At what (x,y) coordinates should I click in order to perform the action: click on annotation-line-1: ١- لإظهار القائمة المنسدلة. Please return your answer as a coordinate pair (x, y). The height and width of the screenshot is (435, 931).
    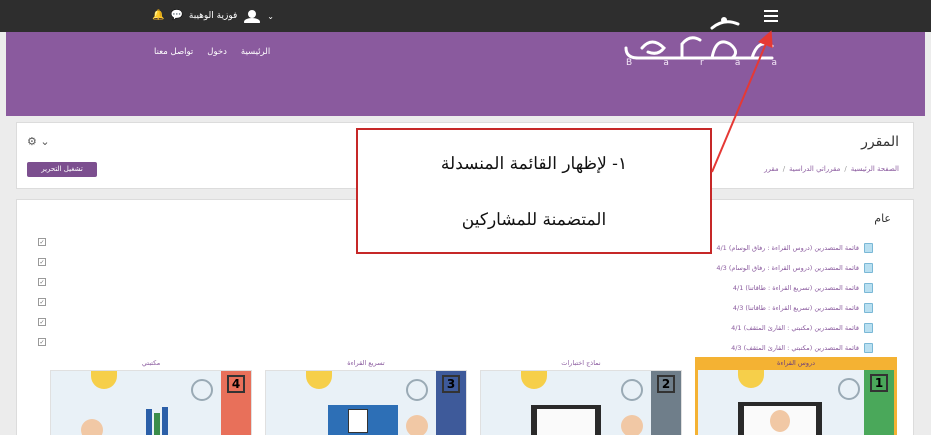
    Looking at the image, I should click on (534, 164).